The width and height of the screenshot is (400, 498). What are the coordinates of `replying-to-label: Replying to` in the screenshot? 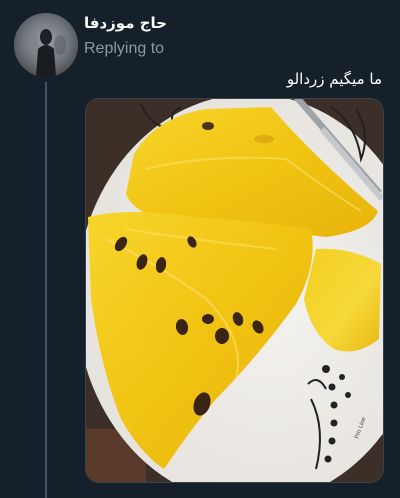 It's located at (124, 48).